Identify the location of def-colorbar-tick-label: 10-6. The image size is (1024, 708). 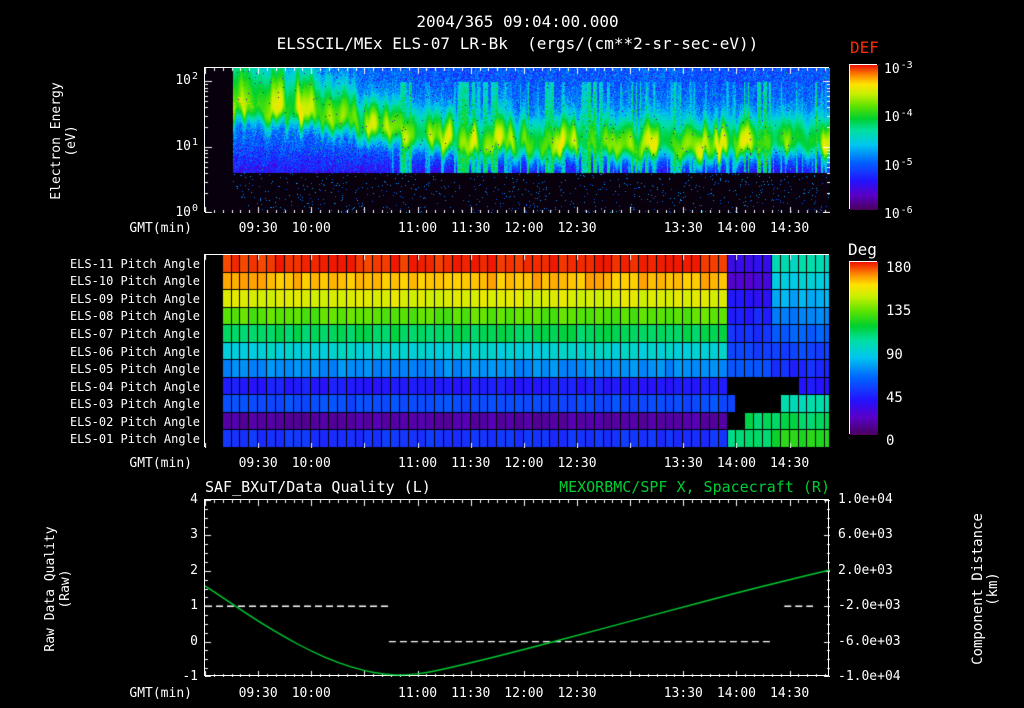
(898, 213).